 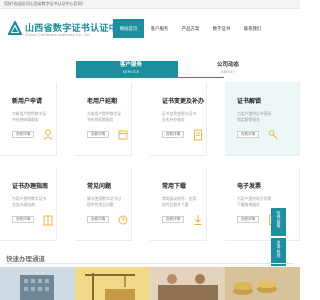 I want to click on nav-products: 产品方案, so click(x=190, y=28).